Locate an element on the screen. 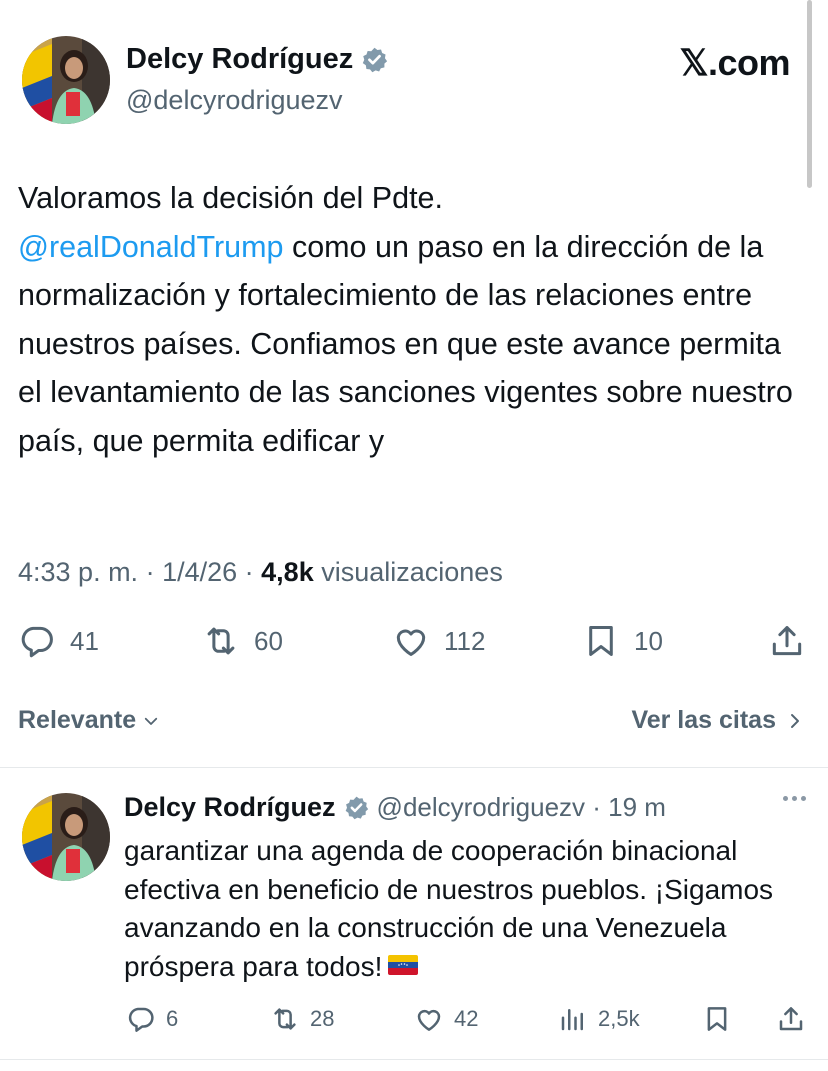 This screenshot has height=1071, width=828. views-label: visualizaciones is located at coordinates (412, 572).